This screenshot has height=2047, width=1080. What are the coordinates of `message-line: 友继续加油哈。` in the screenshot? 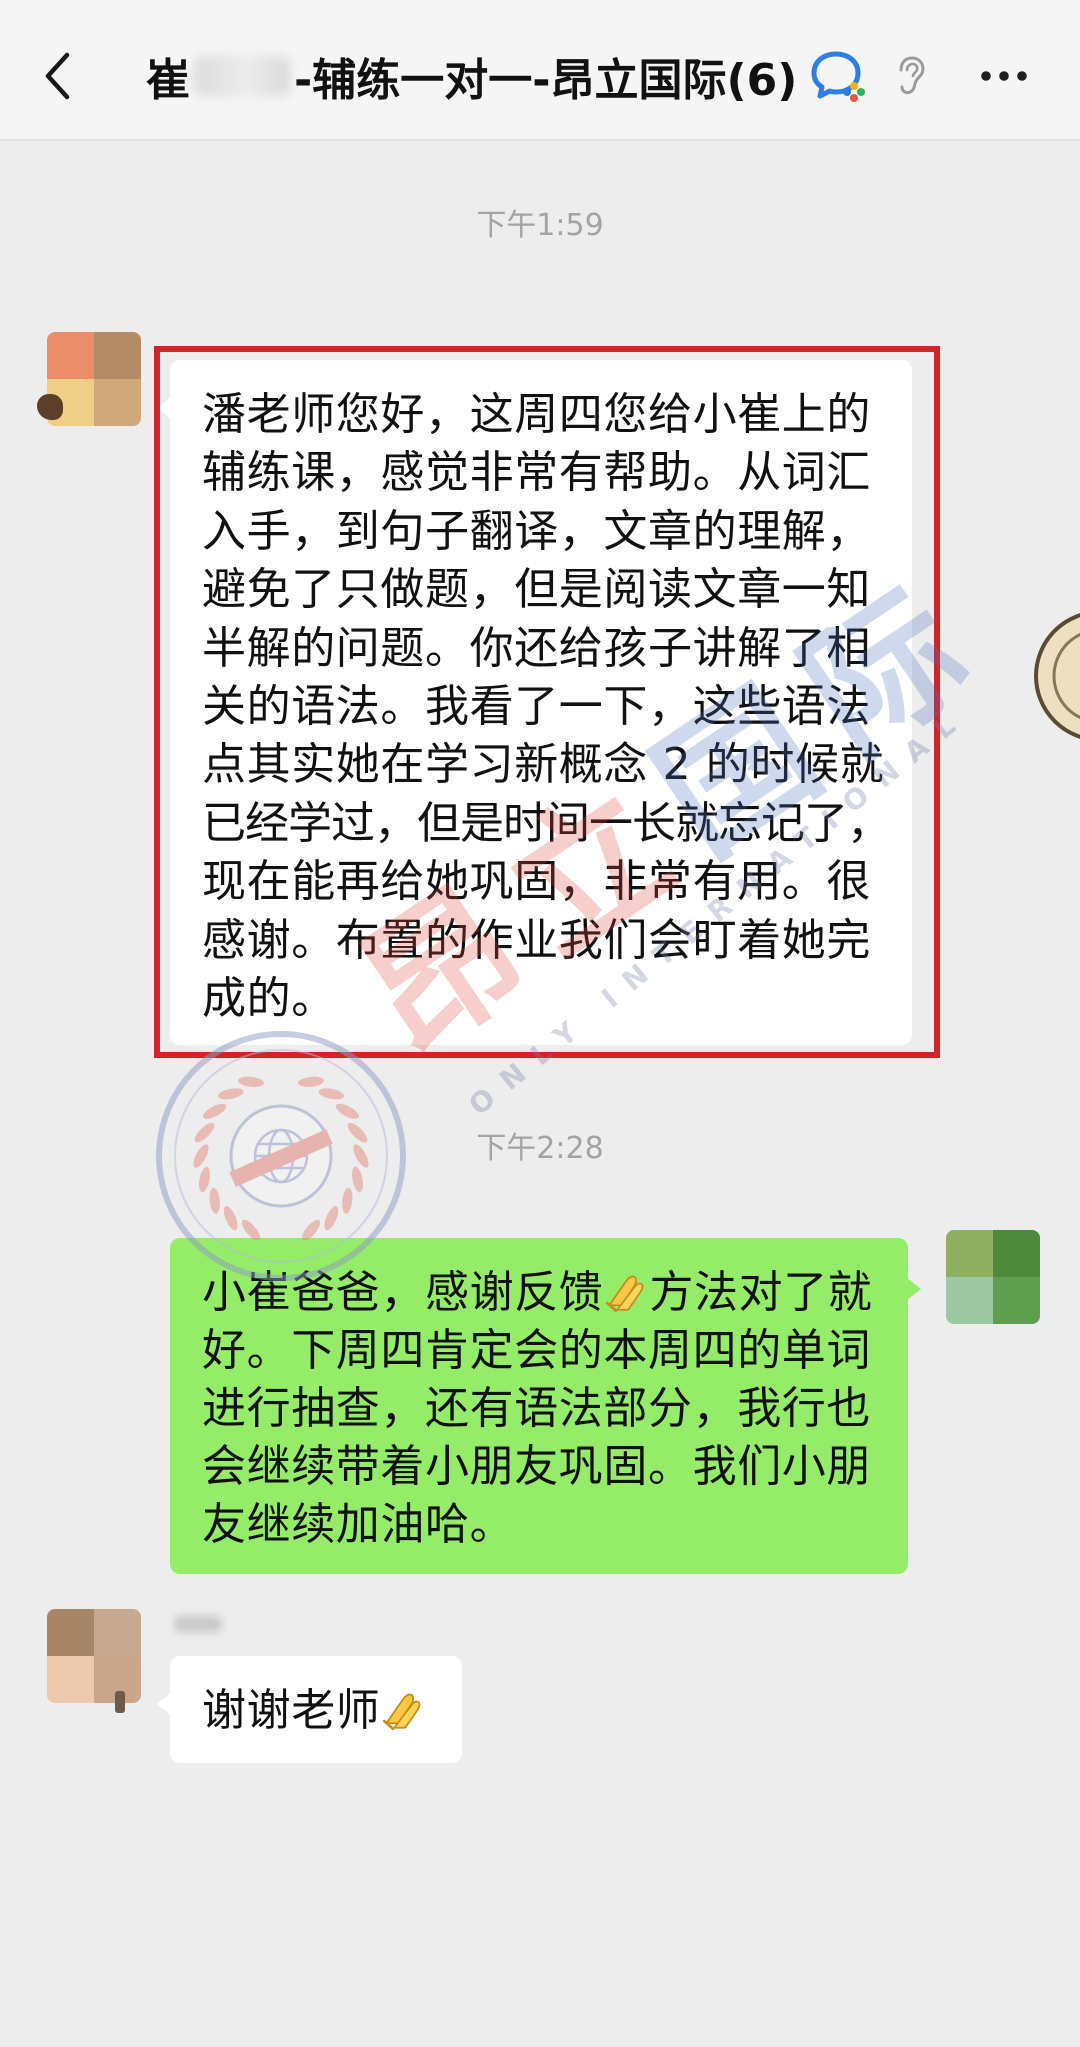 It's located at (358, 1524).